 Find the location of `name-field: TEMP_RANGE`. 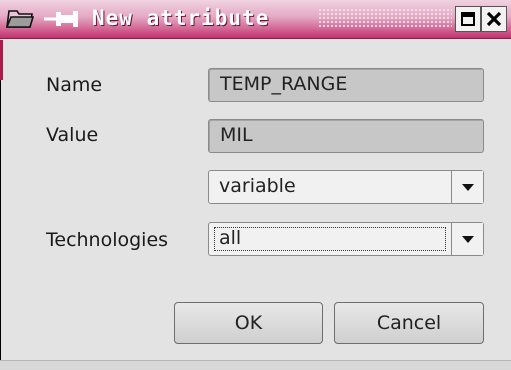

name-field: TEMP_RANGE is located at coordinates (346, 85).